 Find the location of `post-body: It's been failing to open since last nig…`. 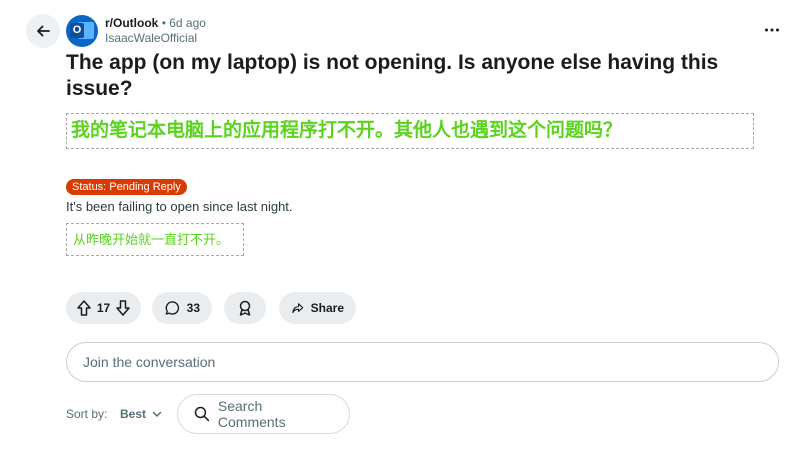

post-body: It's been failing to open since last nig… is located at coordinates (179, 206).